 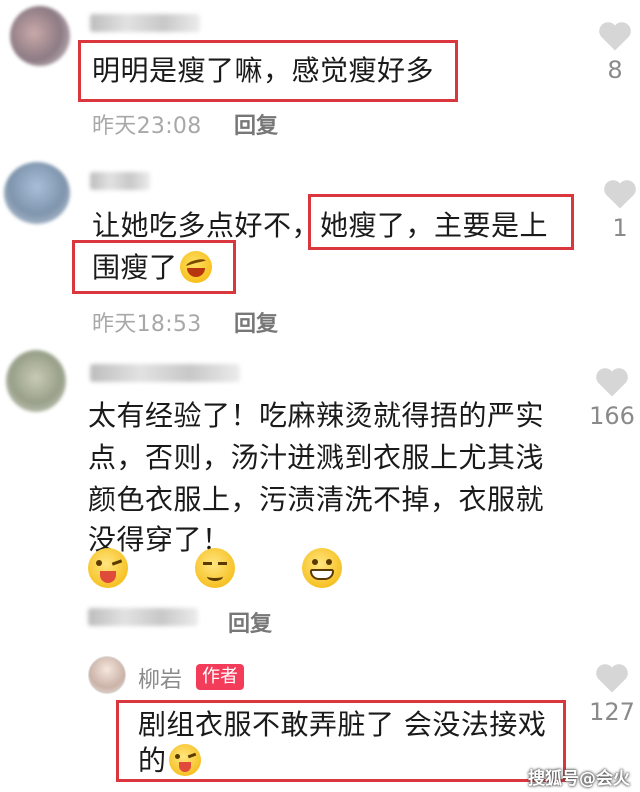 What do you see at coordinates (147, 324) in the screenshot?
I see `comment-timestamp: 昨天18:53` at bounding box center [147, 324].